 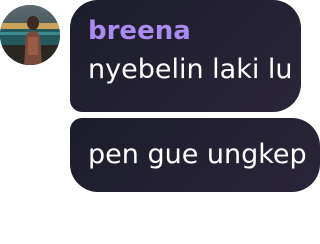 I want to click on message-text: pen gue ungkep, so click(x=197, y=154).